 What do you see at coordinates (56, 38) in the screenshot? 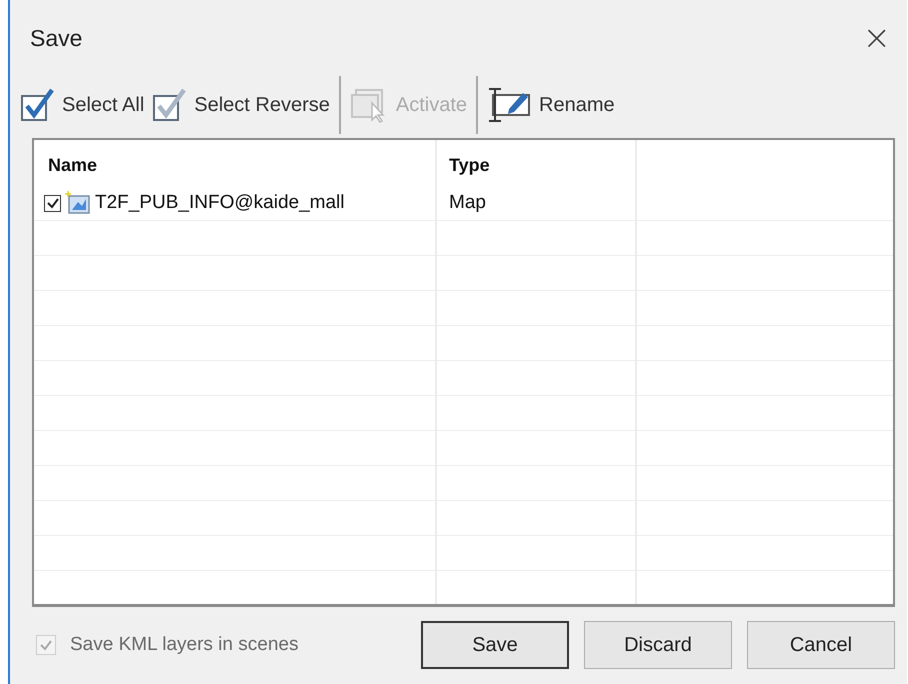
I see `window-title: Save` at bounding box center [56, 38].